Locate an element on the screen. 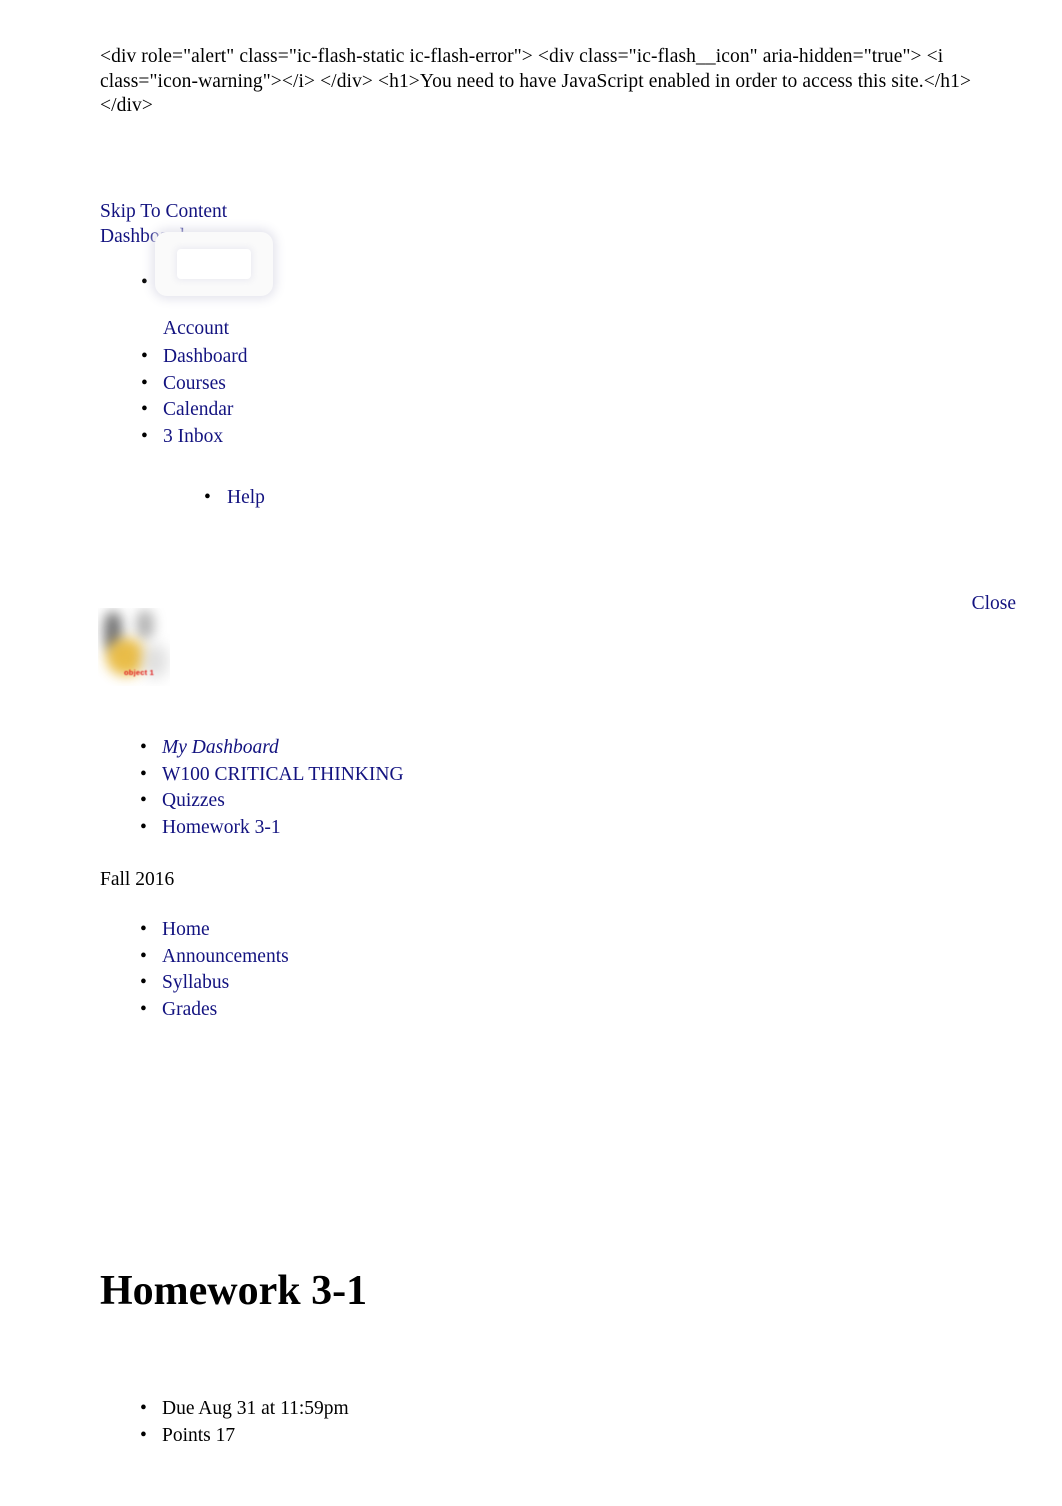  global-nav-label-inbox: Inbox is located at coordinates (201, 437).